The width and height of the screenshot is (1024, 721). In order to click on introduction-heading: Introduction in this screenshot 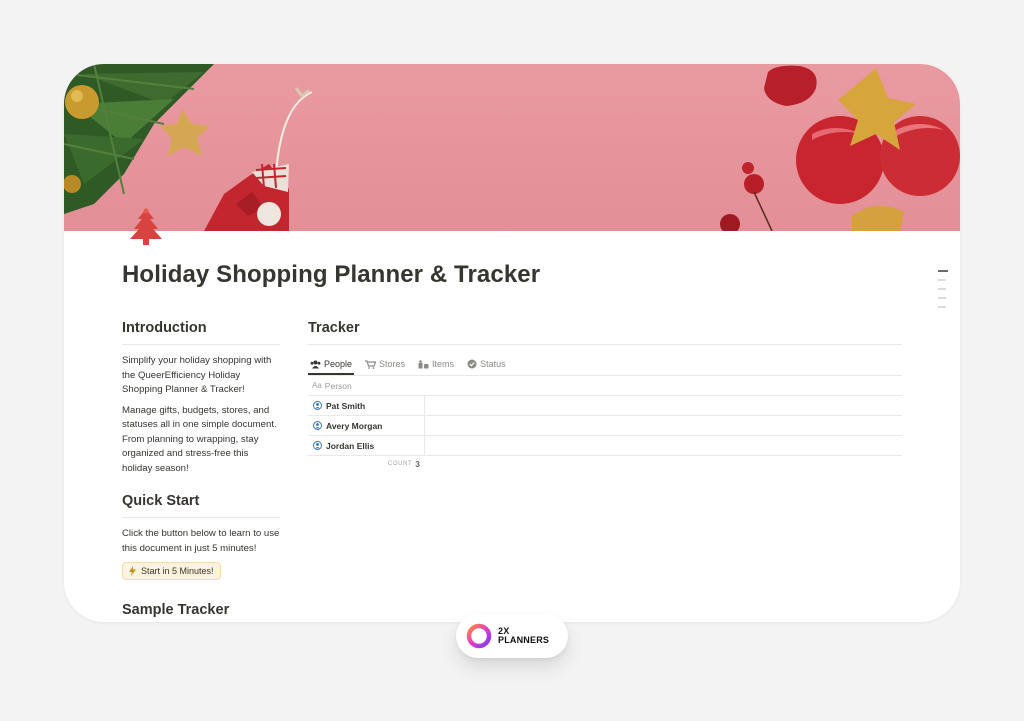, I will do `click(201, 332)`.